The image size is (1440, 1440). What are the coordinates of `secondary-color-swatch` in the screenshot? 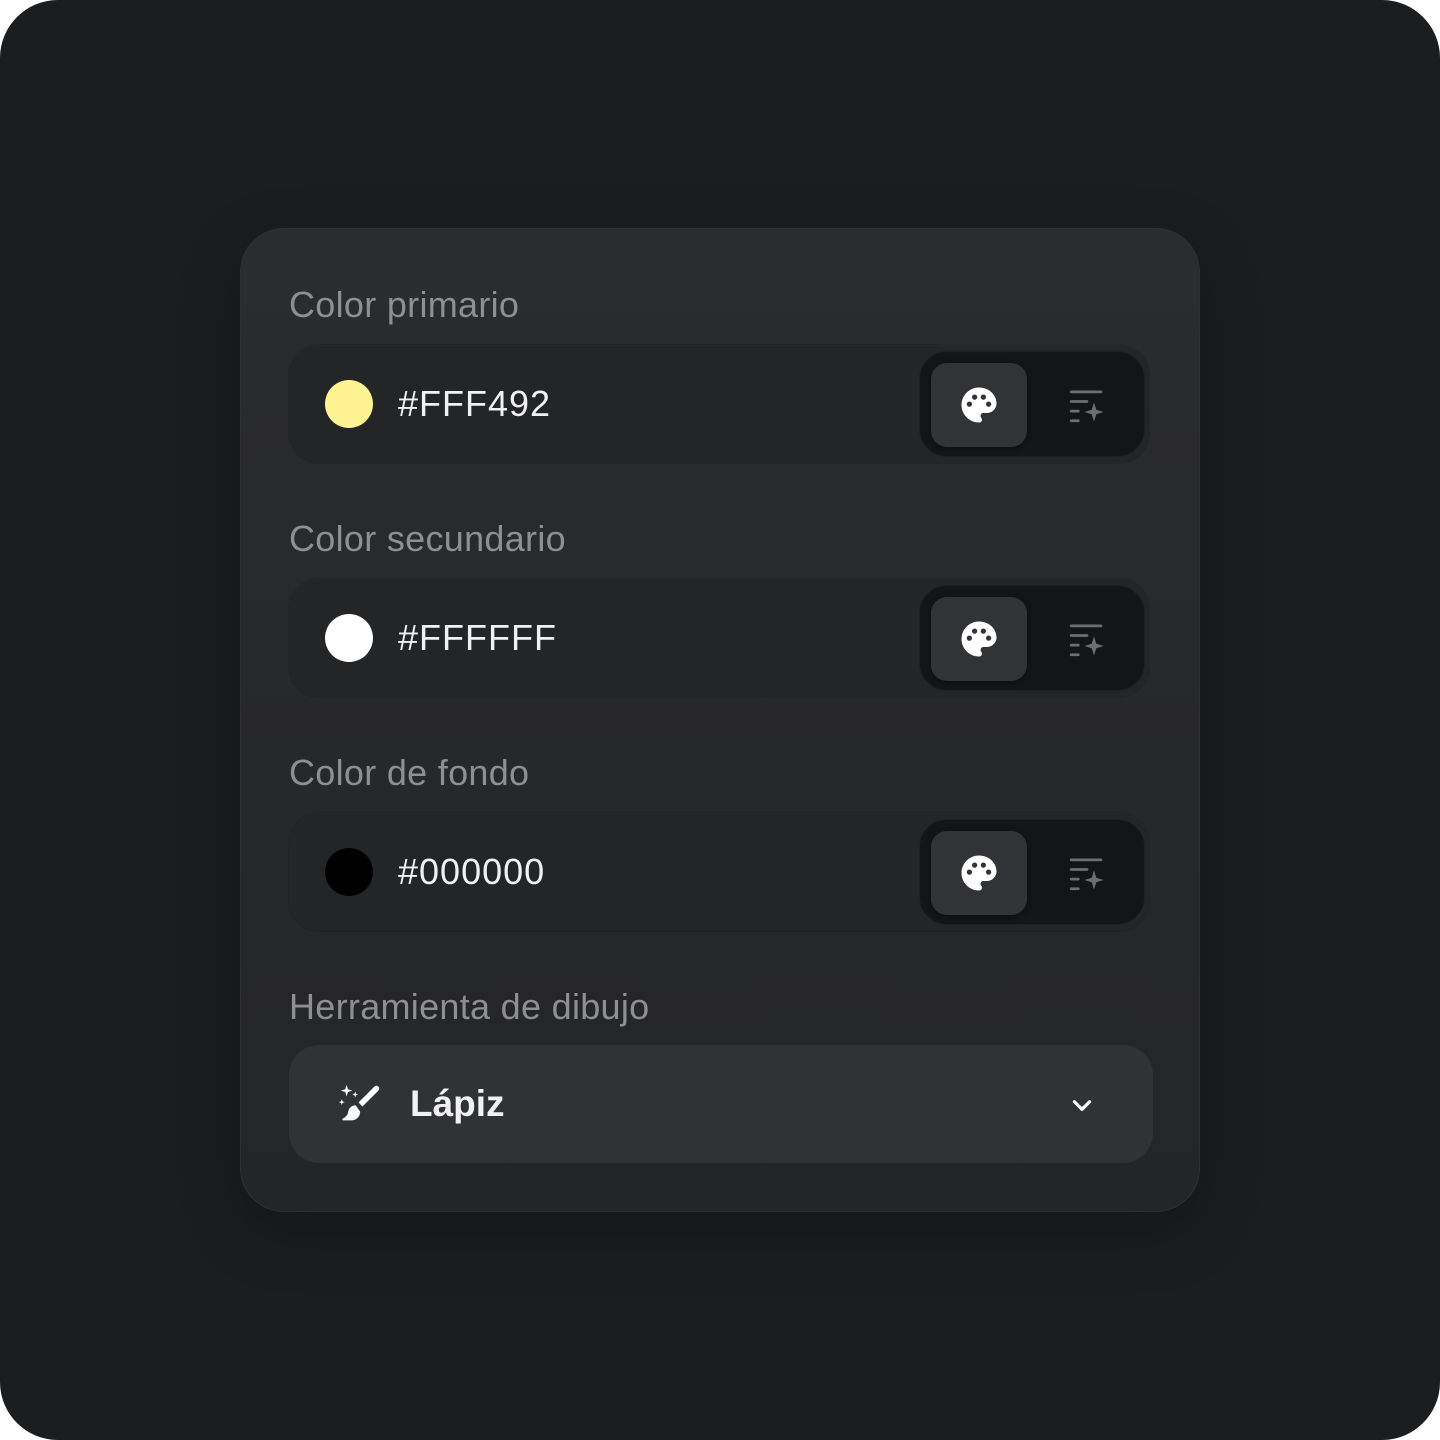 It's located at (349, 638).